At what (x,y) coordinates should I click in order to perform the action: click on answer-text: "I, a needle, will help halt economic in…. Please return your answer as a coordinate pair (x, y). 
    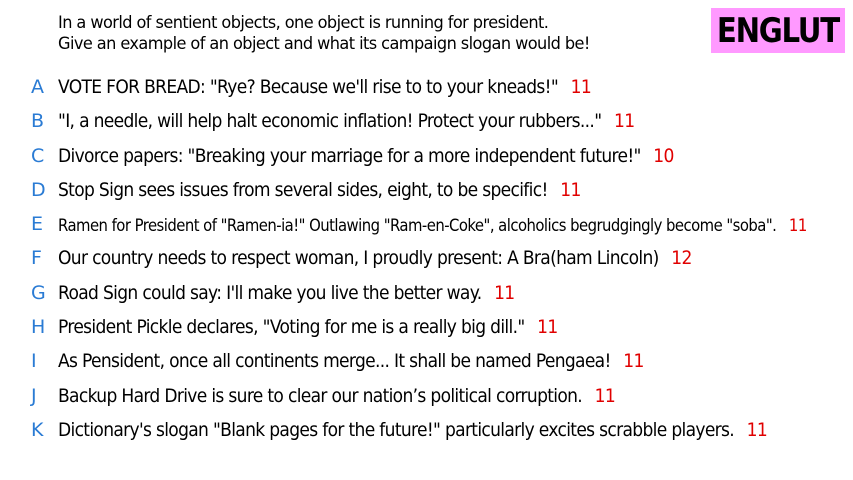
    Looking at the image, I should click on (330, 121).